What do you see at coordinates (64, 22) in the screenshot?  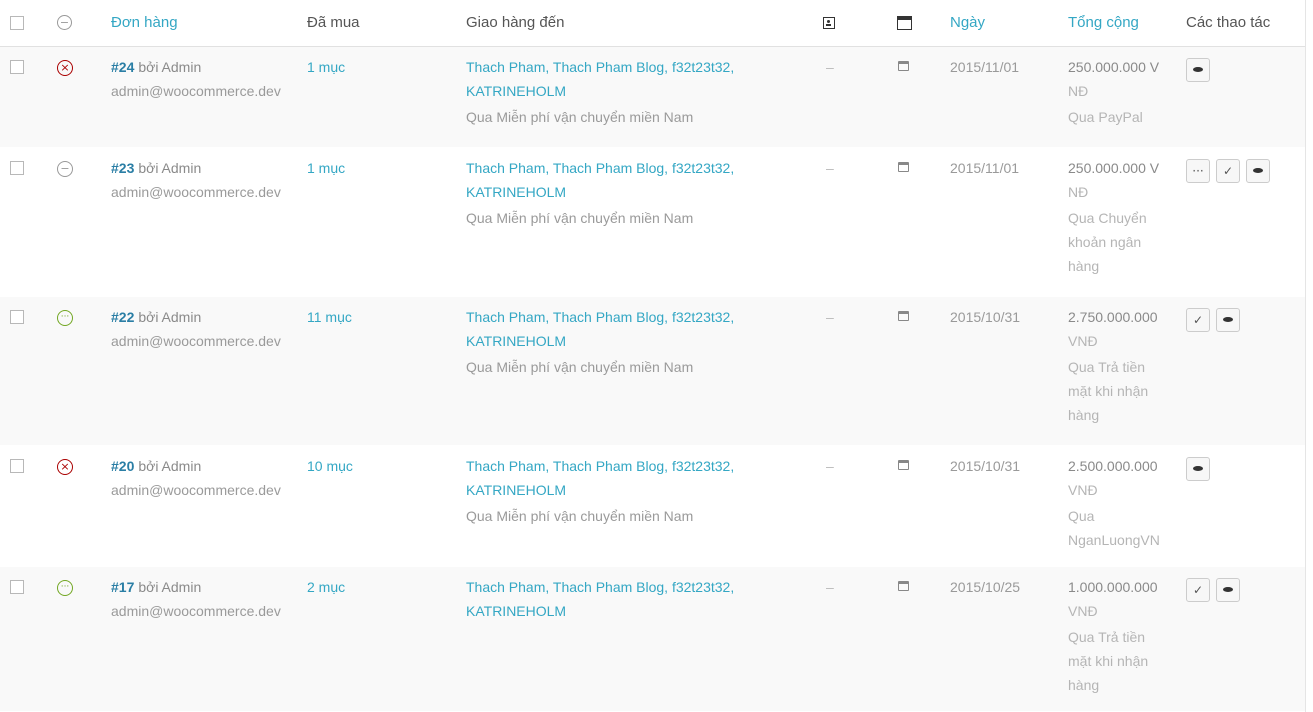 I see `order-status-header-icon: −` at bounding box center [64, 22].